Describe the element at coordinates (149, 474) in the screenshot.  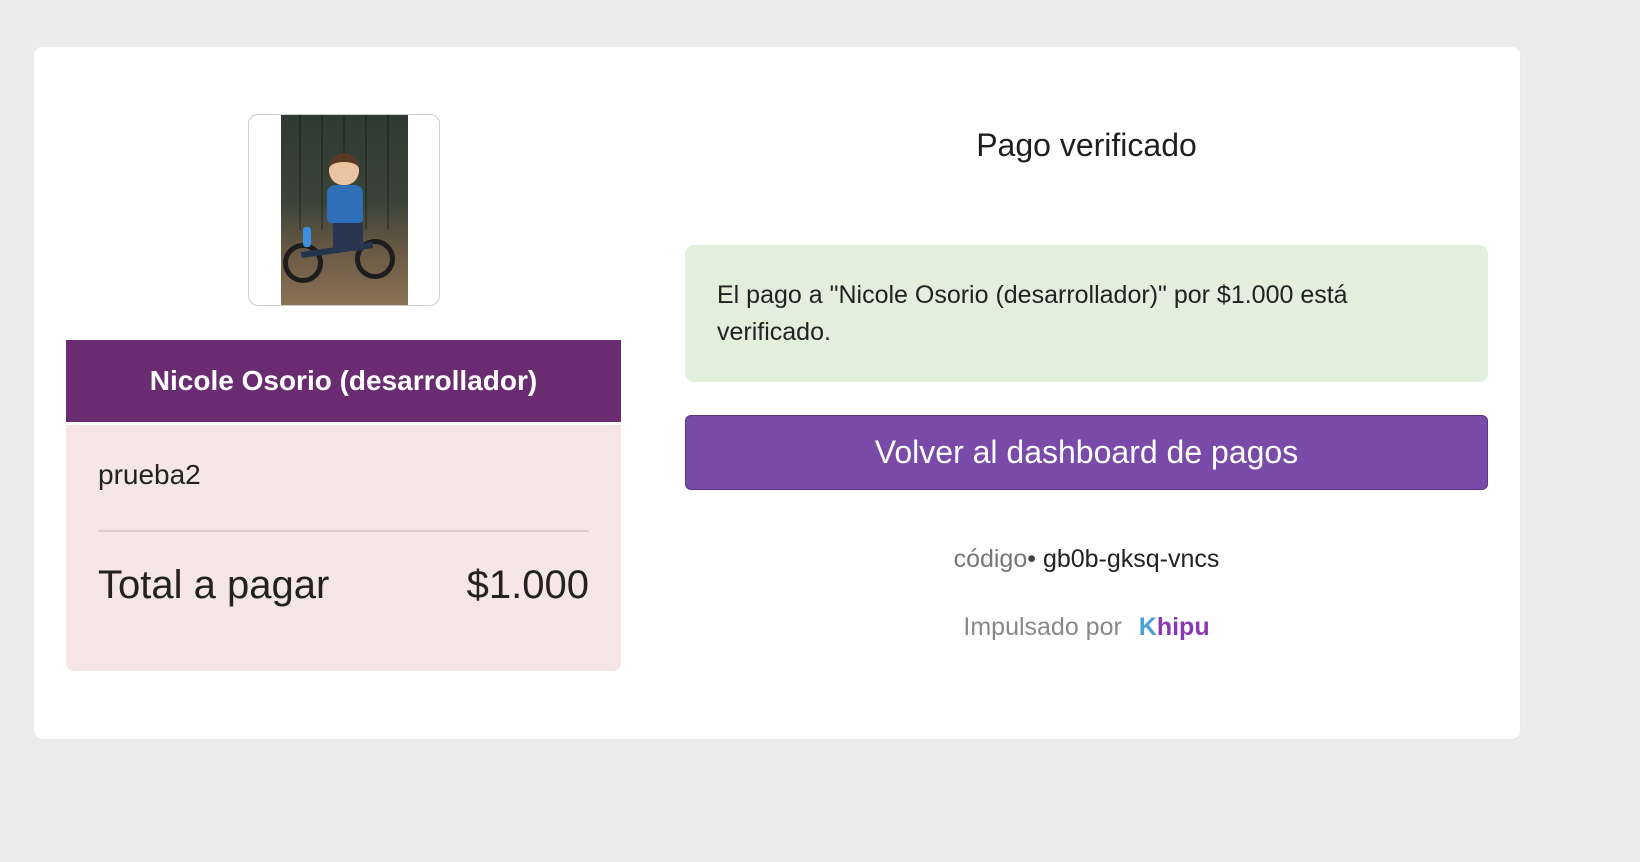
I see `payment-description: prueba2` at that location.